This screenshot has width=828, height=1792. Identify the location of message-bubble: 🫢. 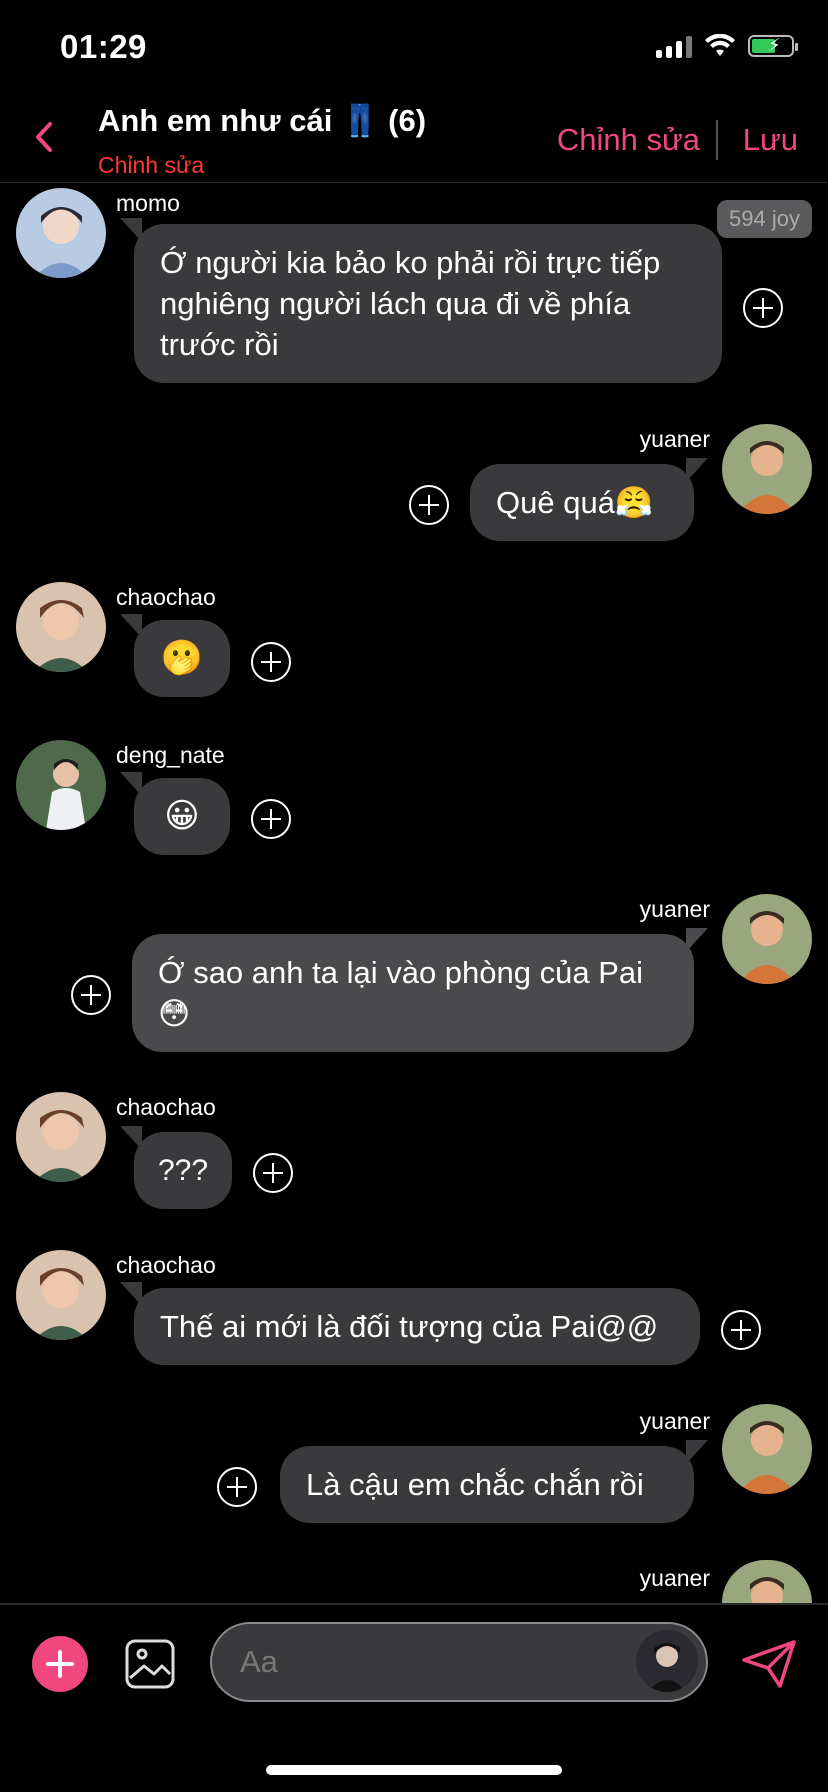
(175, 655).